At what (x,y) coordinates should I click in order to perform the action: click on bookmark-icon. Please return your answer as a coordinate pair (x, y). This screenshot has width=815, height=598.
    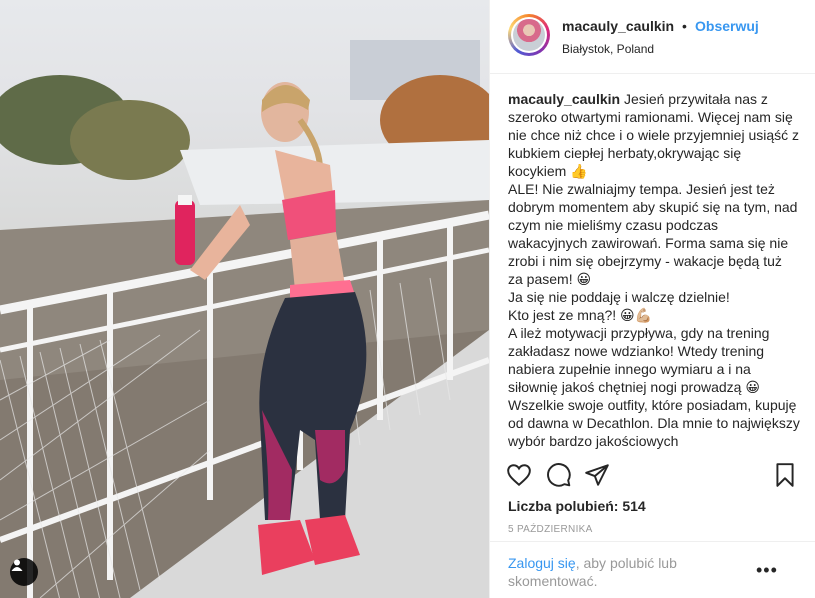
    Looking at the image, I should click on (785, 475).